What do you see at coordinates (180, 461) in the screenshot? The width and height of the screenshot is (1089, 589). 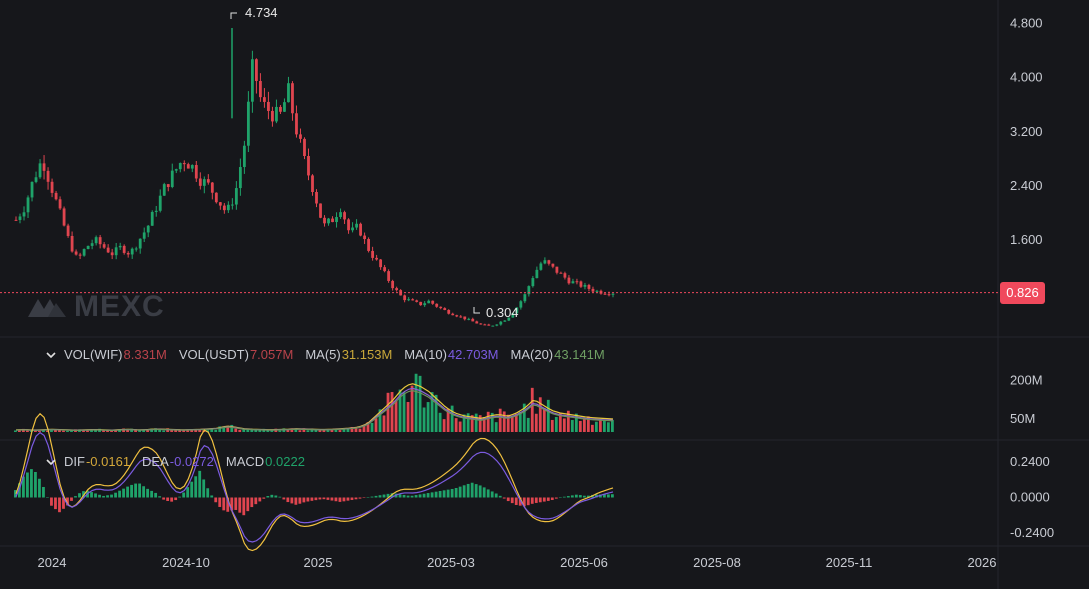 I see `macd-legend: DIF -0.0161 DEA -0.0272 MACD 0.0222` at bounding box center [180, 461].